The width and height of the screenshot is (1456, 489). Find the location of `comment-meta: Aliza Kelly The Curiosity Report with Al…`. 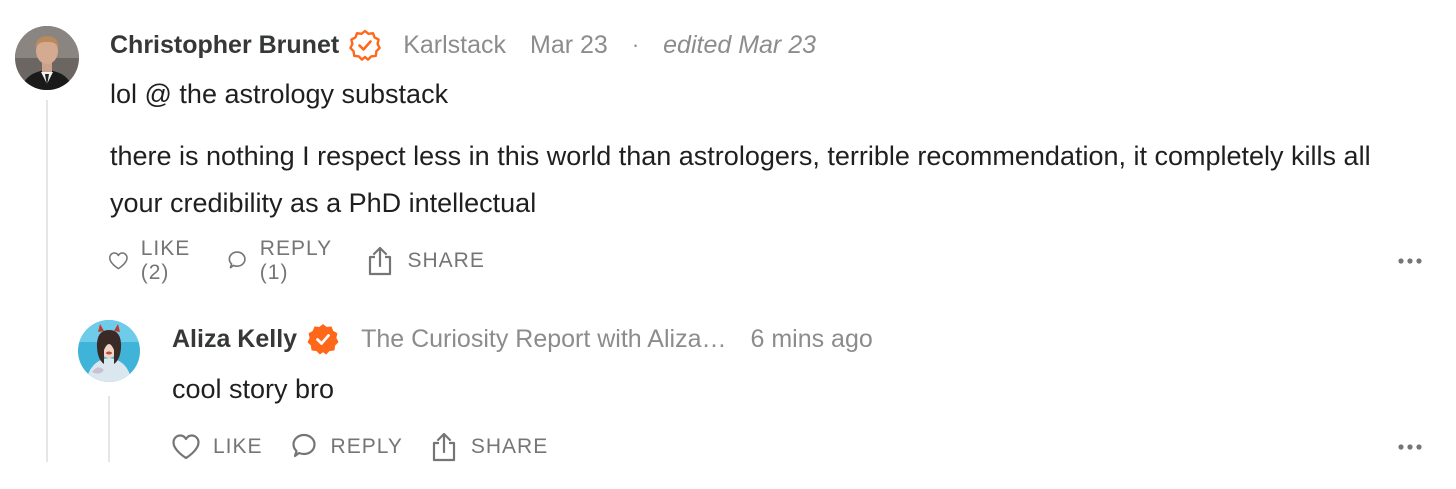

comment-meta: Aliza Kelly The Curiosity Report with Al… is located at coordinates (522, 339).